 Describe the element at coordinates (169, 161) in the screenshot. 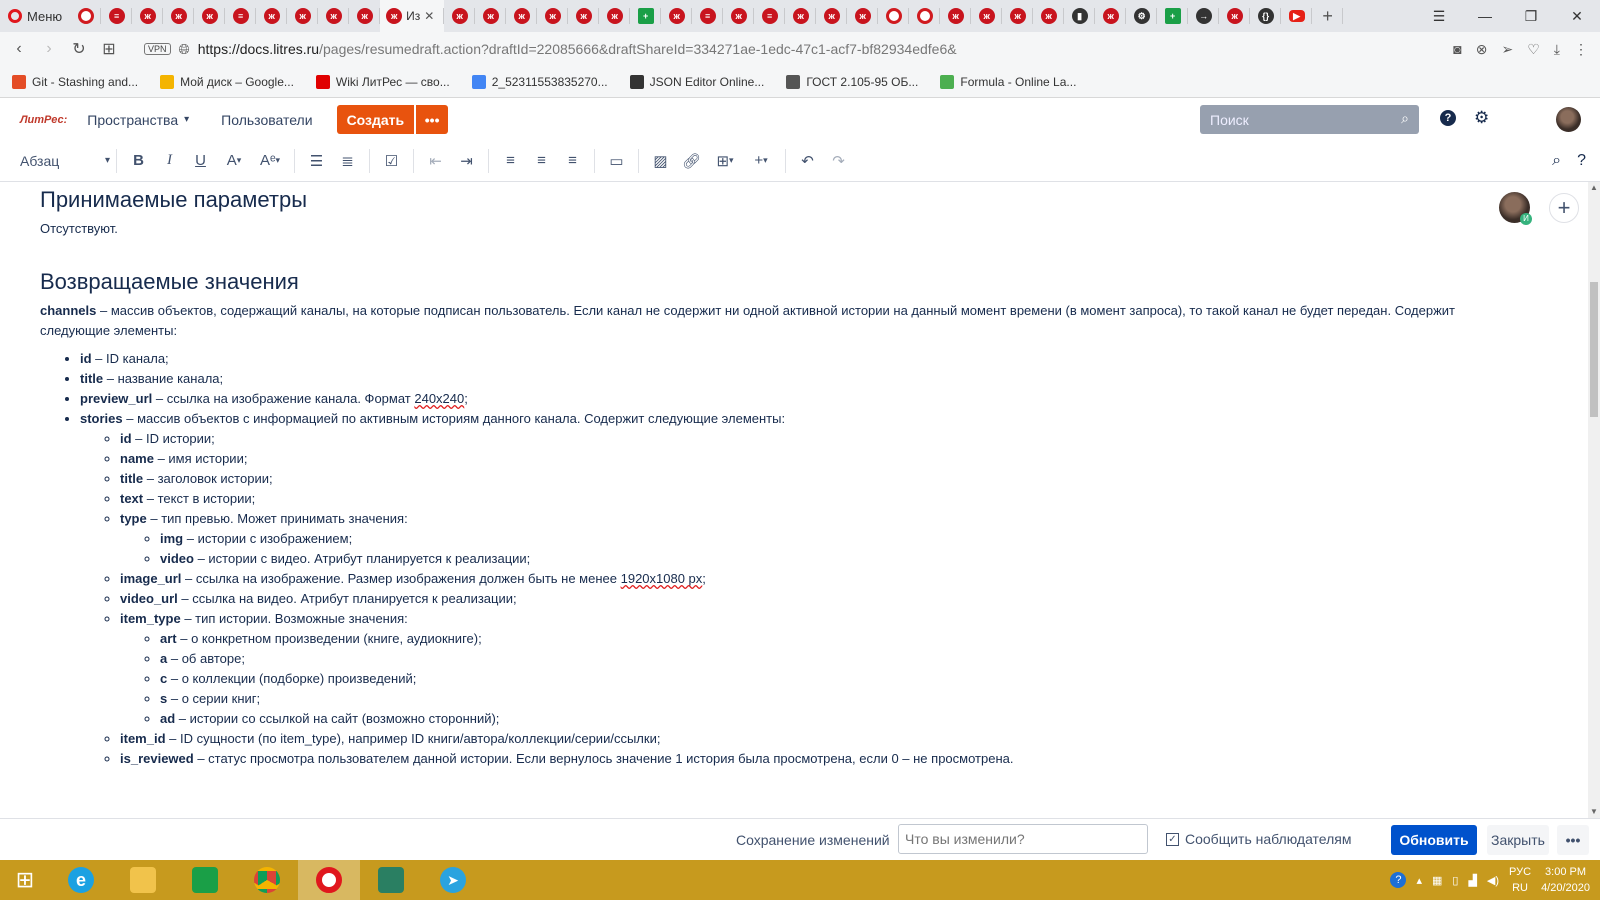

I see `italic-button: I` at that location.